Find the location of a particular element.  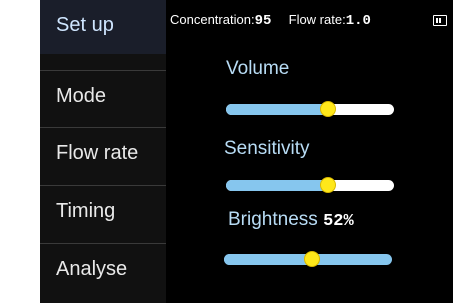

menu-item-mode: Mode is located at coordinates (103, 97).